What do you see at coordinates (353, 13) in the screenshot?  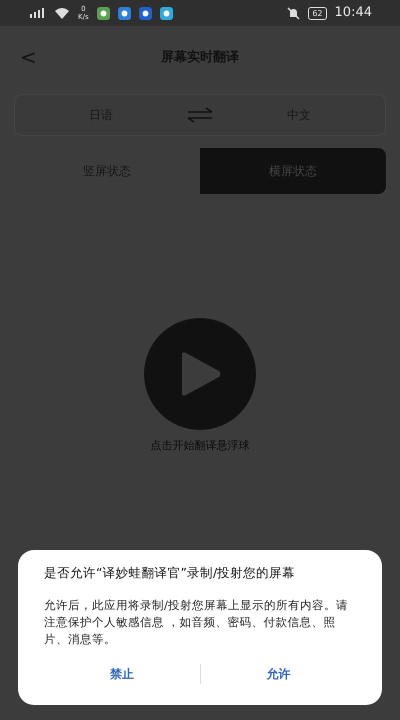 I see `clock-time: 10:44` at bounding box center [353, 13].